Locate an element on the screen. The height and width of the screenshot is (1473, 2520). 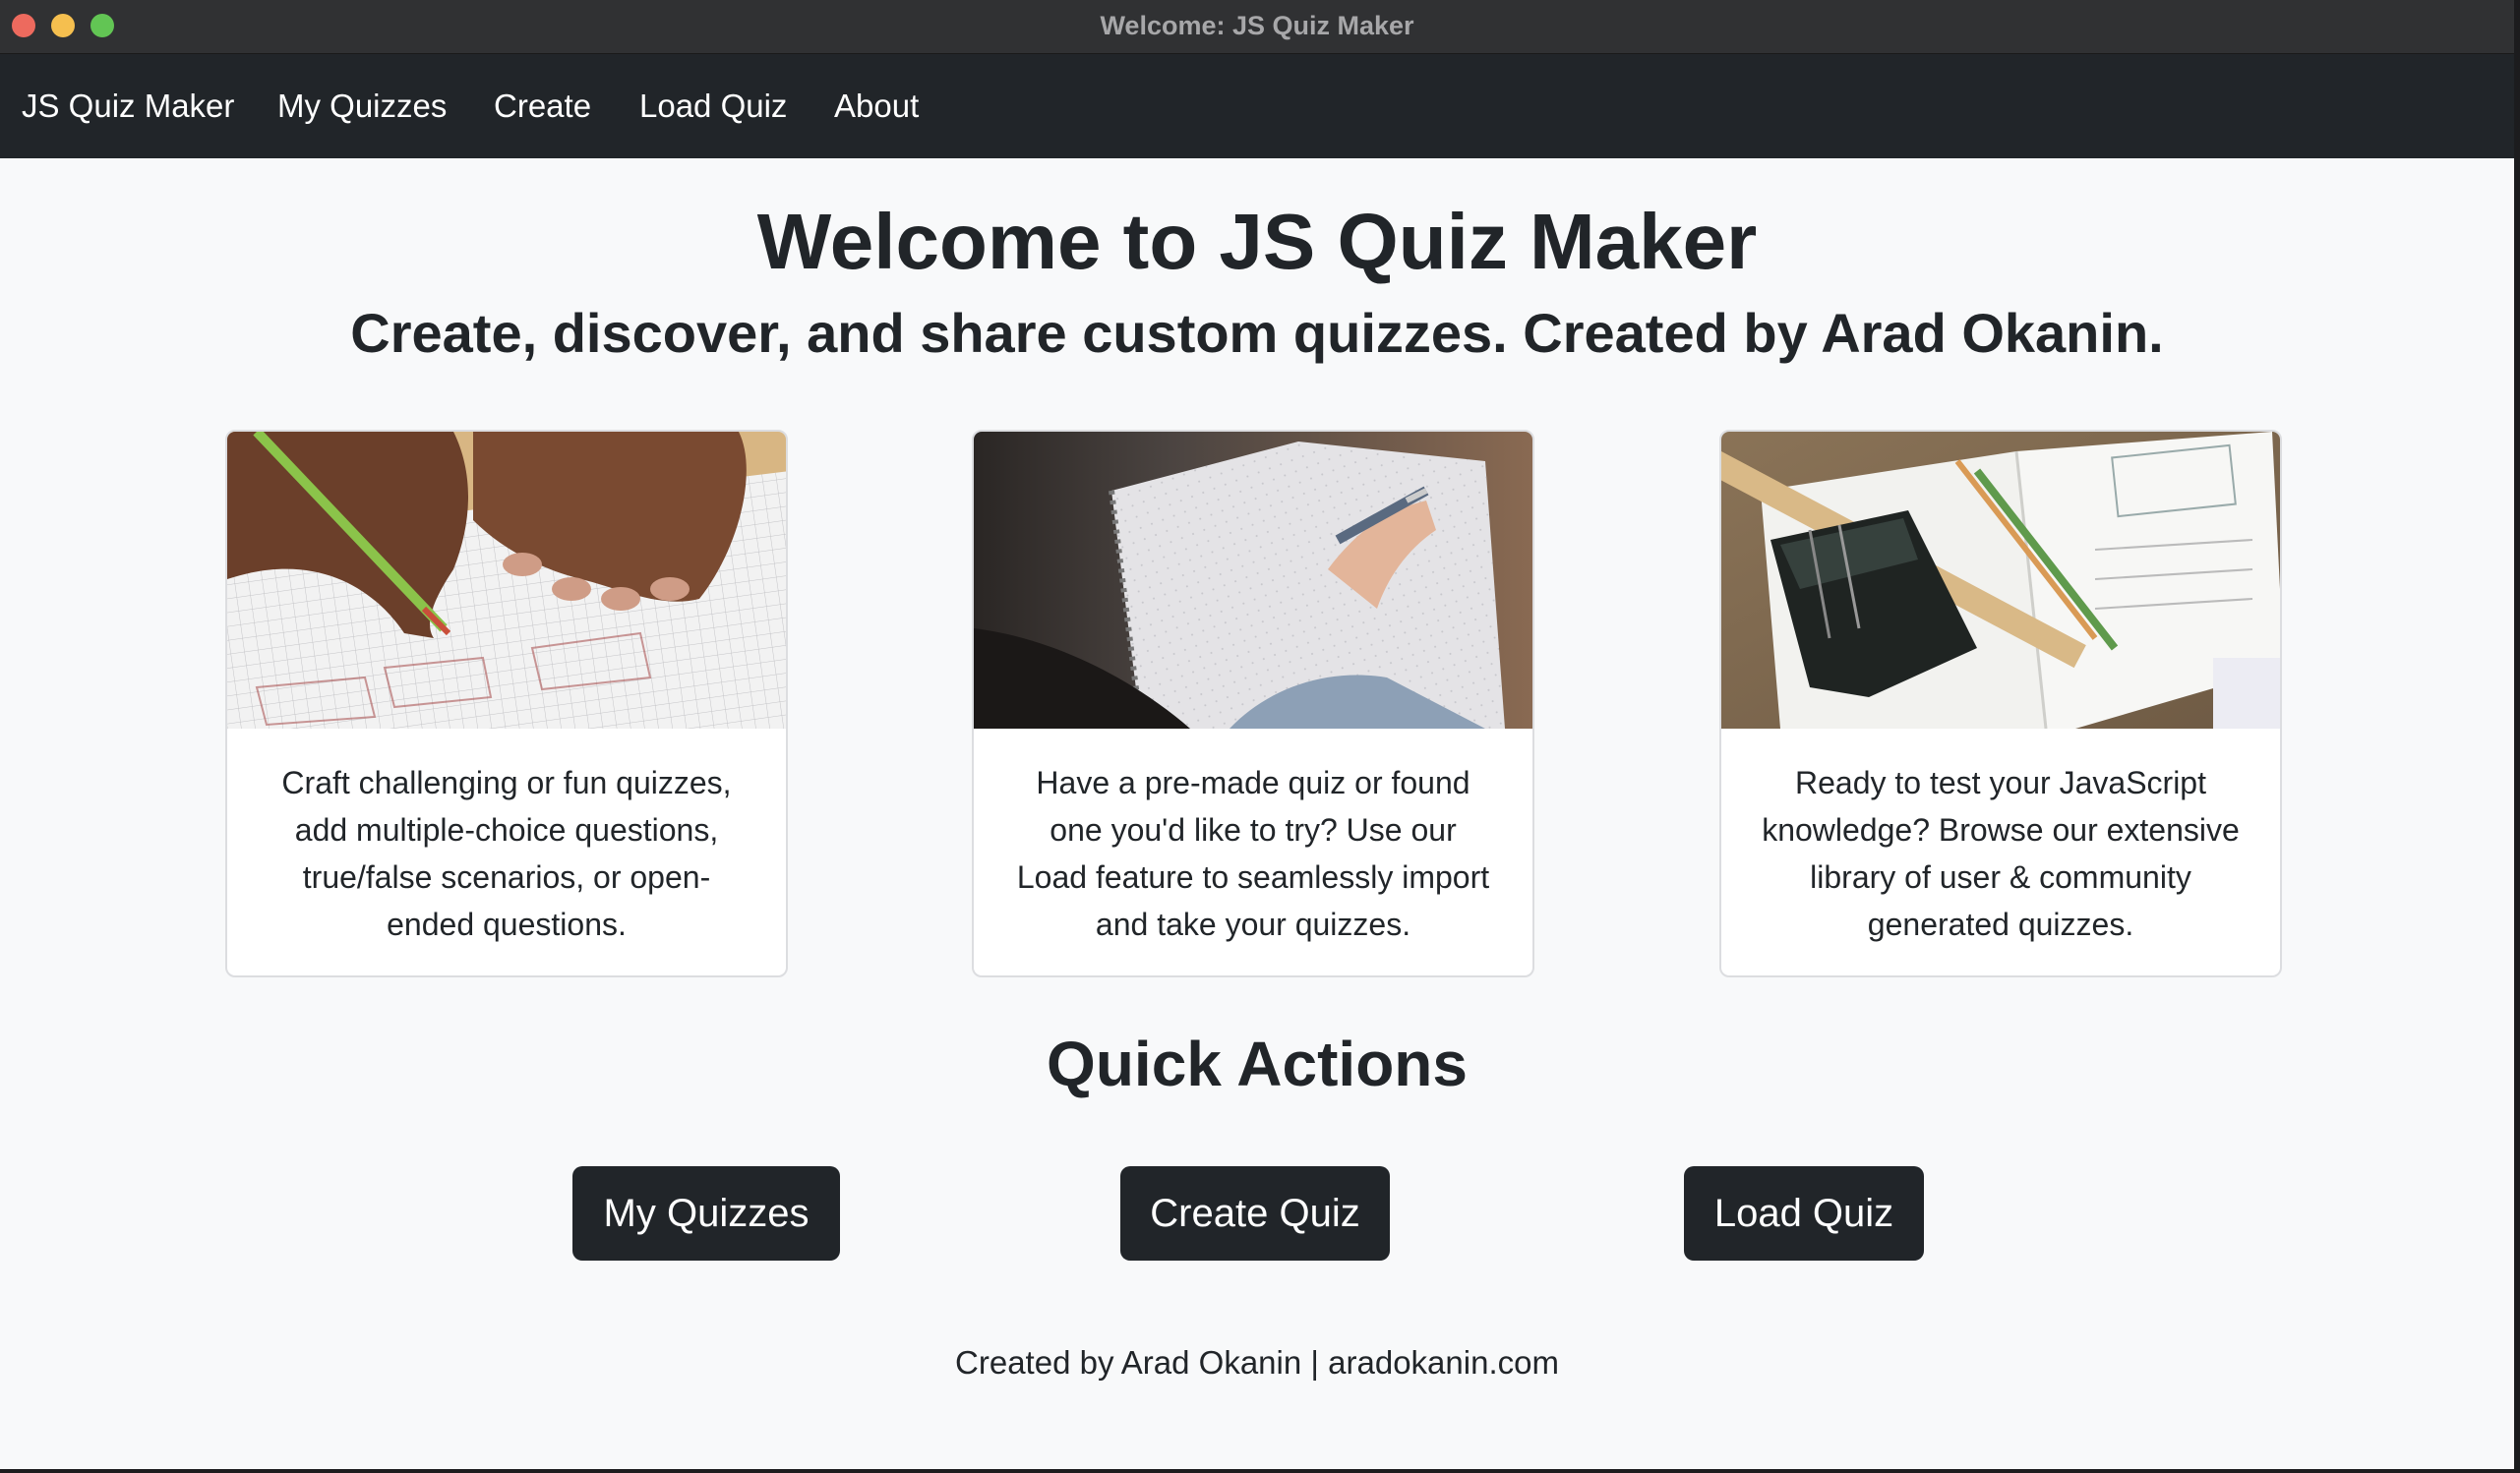
my-quizzes-button: My Quizzes is located at coordinates (706, 1213).